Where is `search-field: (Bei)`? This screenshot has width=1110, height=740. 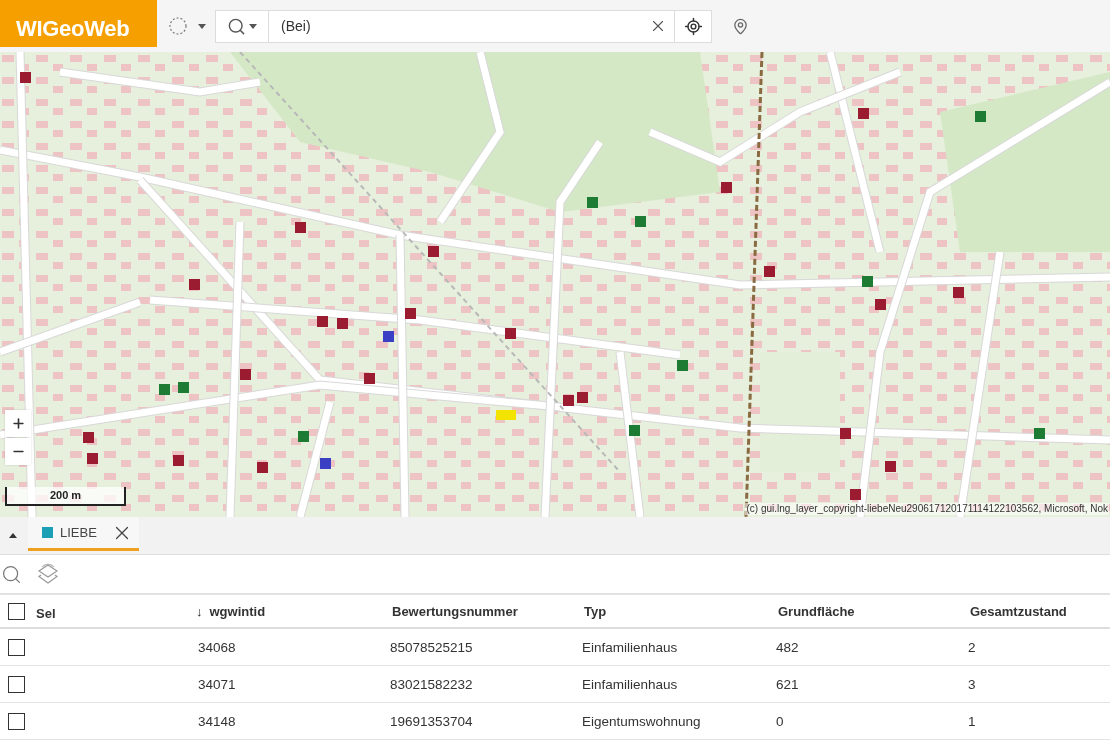 search-field: (Bei) is located at coordinates (455, 26).